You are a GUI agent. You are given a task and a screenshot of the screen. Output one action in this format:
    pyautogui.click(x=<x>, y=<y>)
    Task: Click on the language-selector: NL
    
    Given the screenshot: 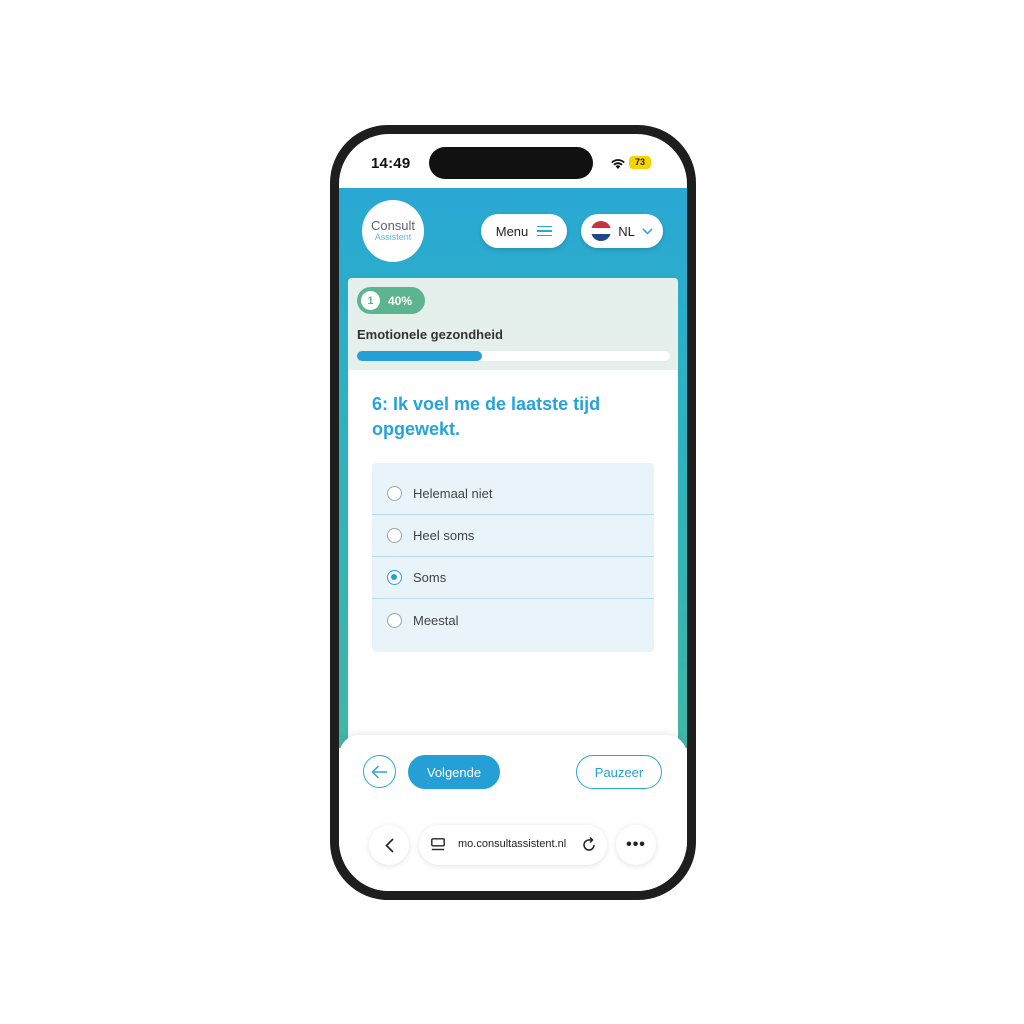 What is the action you would take?
    pyautogui.click(x=622, y=231)
    